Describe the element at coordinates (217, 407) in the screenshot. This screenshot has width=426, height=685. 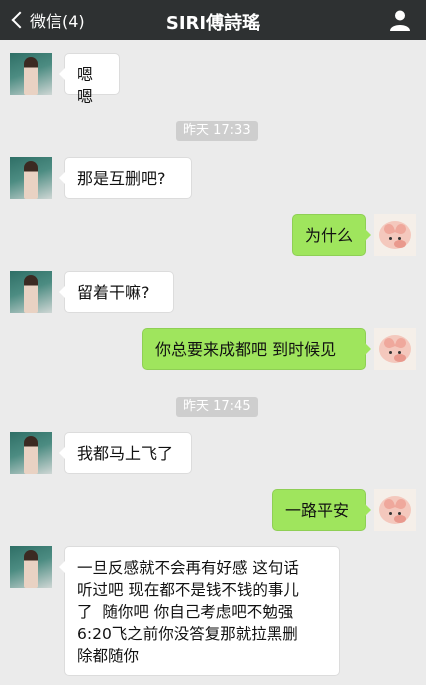
I see `timestamp: 昨天 17:45` at that location.